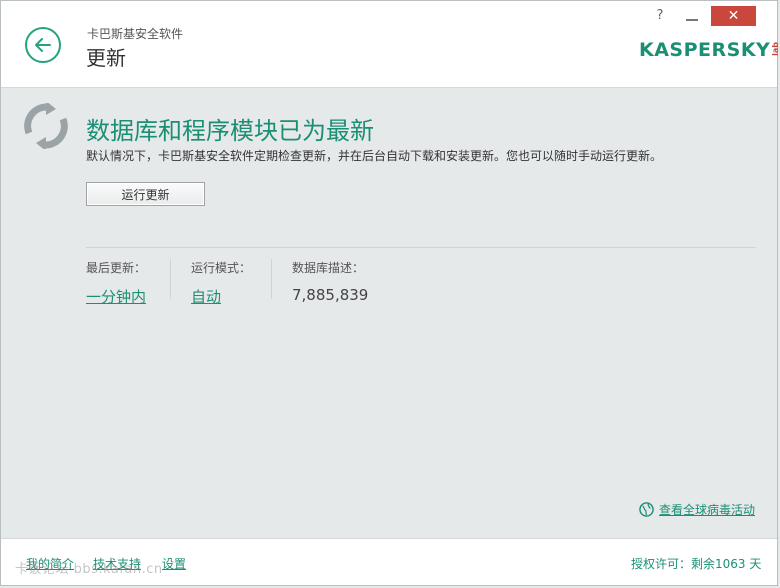 This screenshot has width=780, height=588. I want to click on run-mode-info: 运行模式： 自动, so click(221, 283).